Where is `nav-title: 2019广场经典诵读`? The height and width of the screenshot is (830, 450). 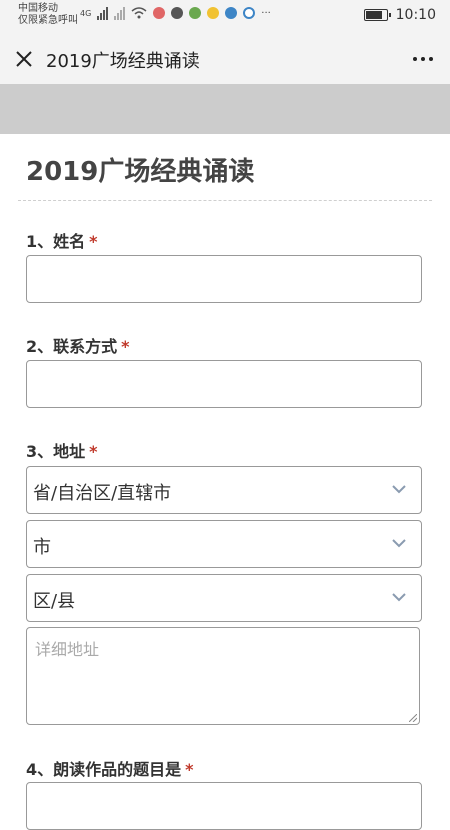
nav-title: 2019广场经典诵读 is located at coordinates (123, 61).